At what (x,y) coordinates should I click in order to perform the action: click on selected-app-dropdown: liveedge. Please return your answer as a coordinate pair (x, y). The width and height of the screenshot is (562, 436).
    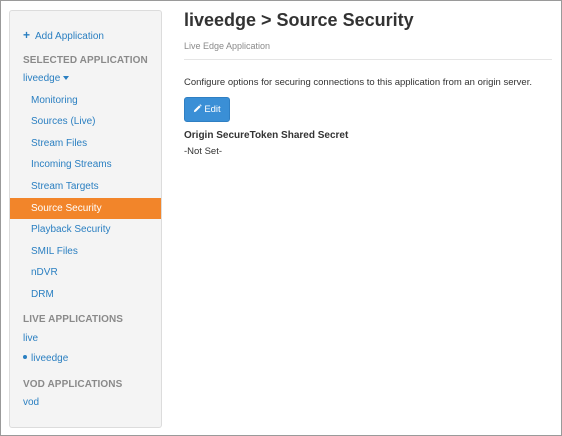
    Looking at the image, I should click on (85, 78).